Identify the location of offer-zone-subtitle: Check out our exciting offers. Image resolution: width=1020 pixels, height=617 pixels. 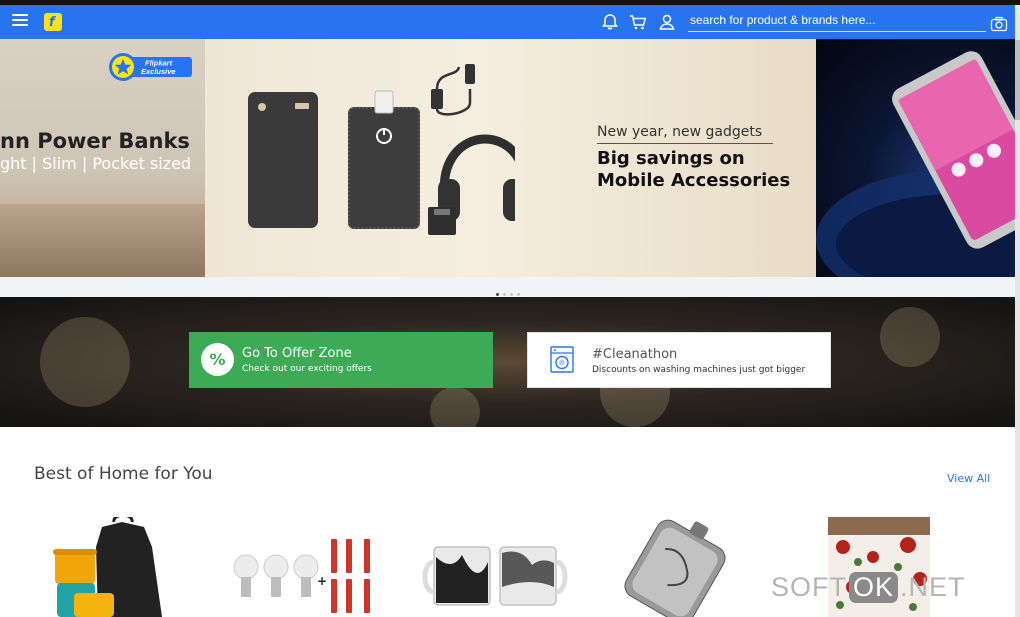
(307, 369).